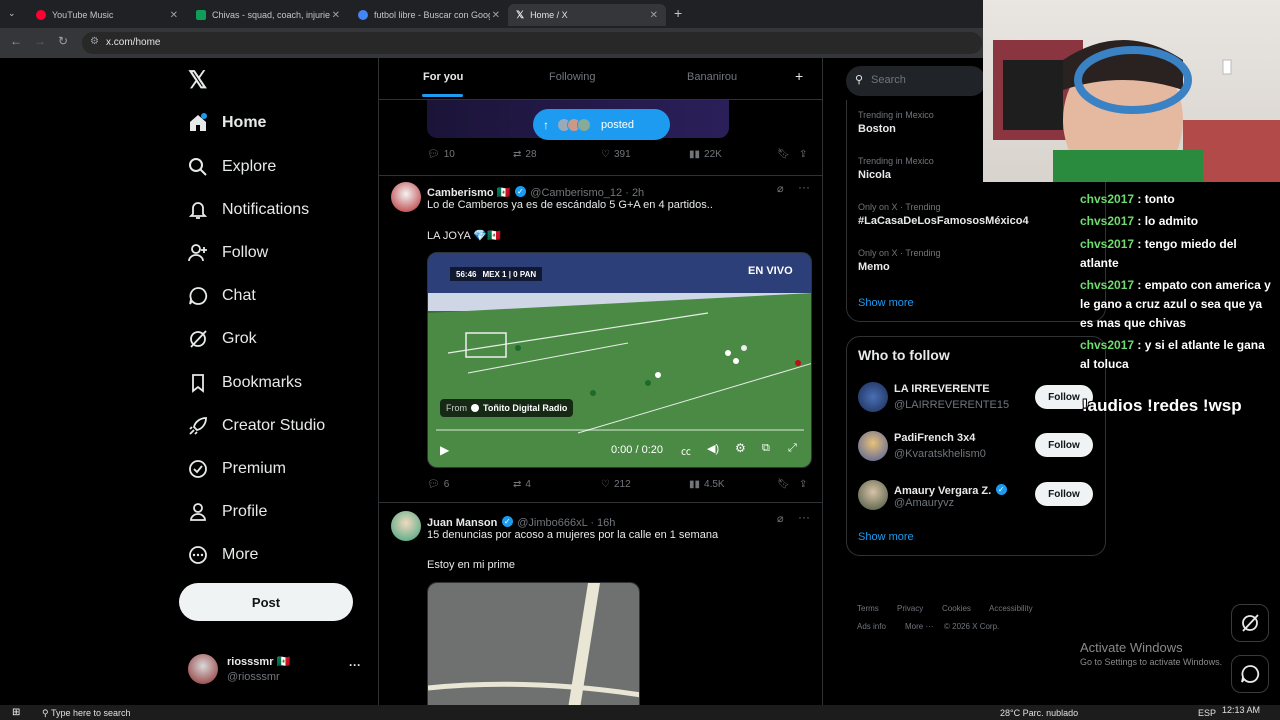 The height and width of the screenshot is (720, 1280). Describe the element at coordinates (600, 502) in the screenshot. I see `divider` at that location.